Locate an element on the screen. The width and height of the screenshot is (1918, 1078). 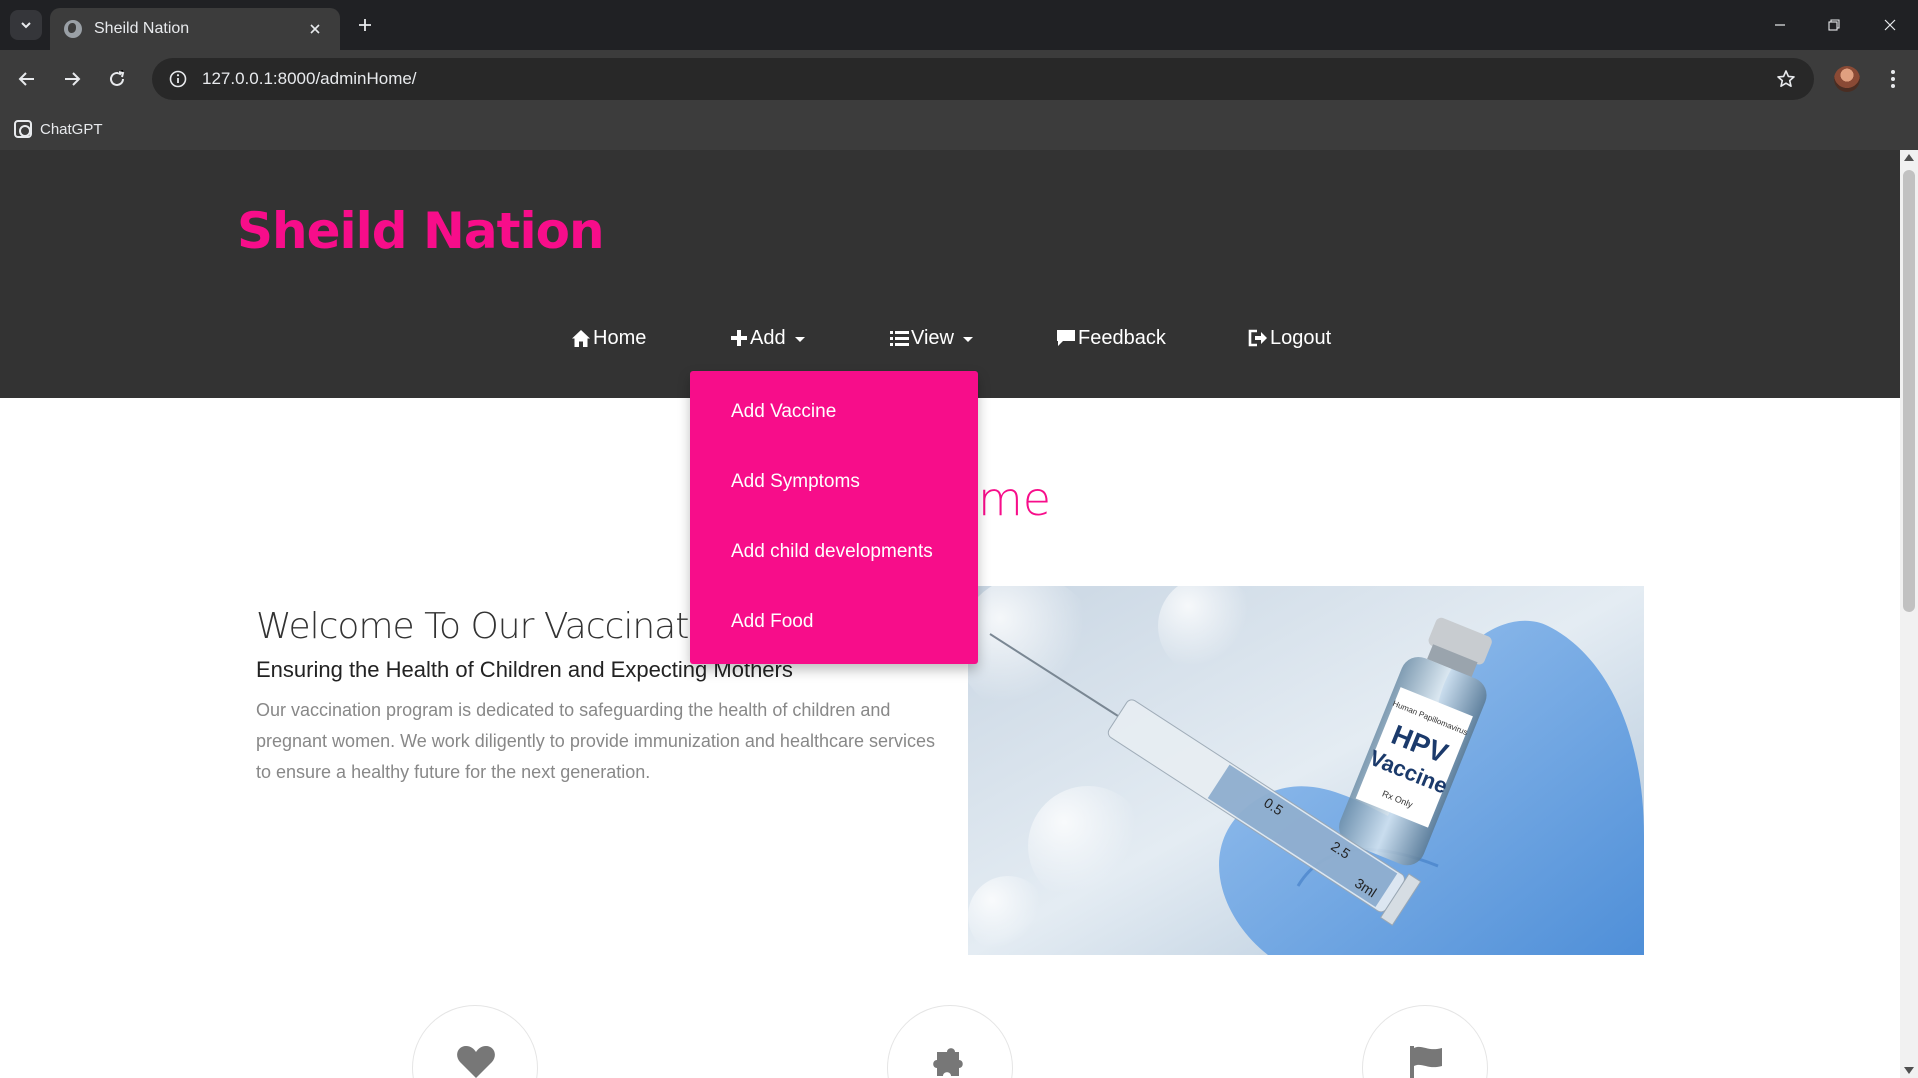
chatgpt-icon is located at coordinates (23, 129).